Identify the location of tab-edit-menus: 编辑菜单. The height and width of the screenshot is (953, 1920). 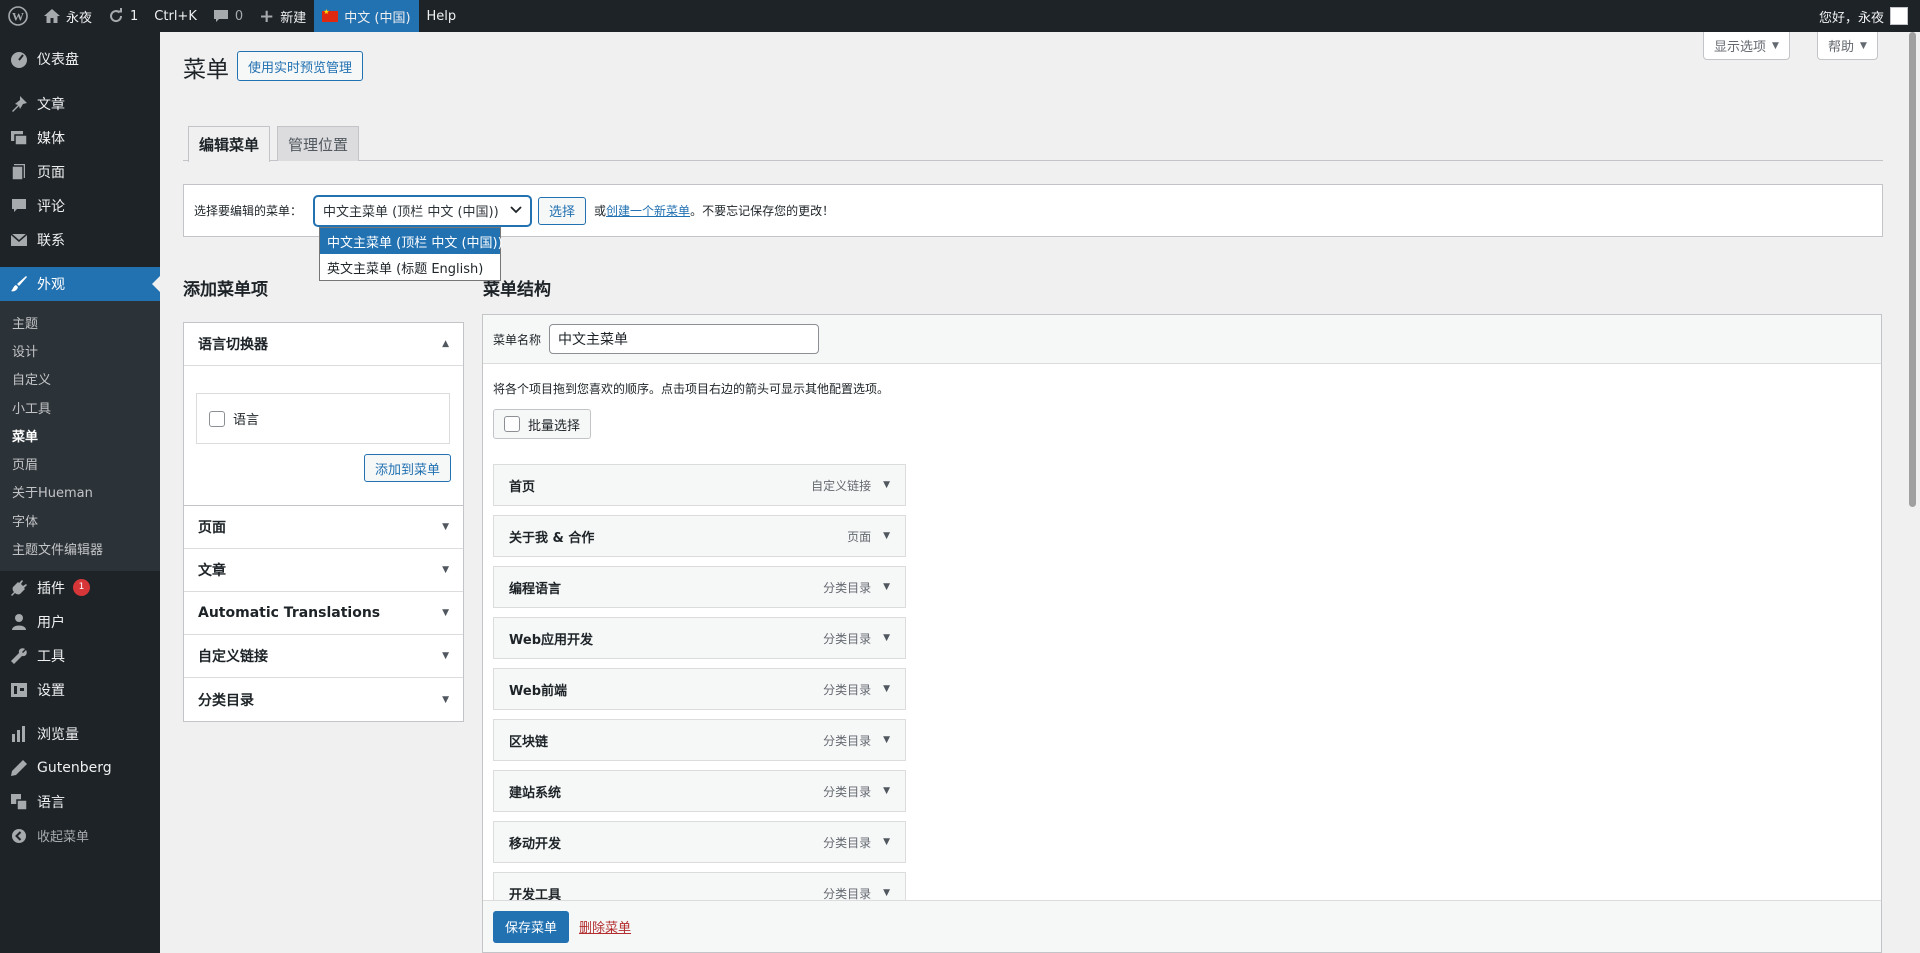
(229, 144).